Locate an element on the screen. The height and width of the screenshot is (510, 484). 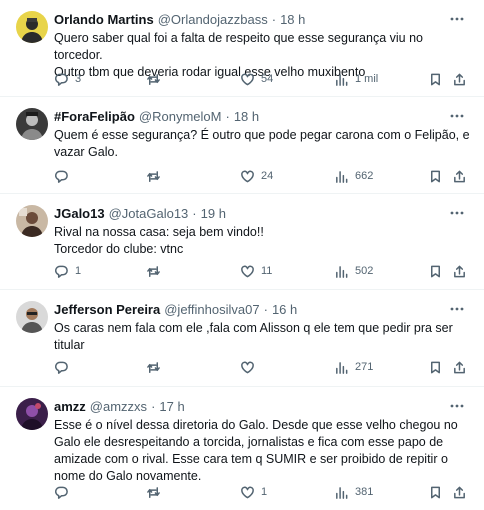
view-count: 502 is located at coordinates (364, 271).